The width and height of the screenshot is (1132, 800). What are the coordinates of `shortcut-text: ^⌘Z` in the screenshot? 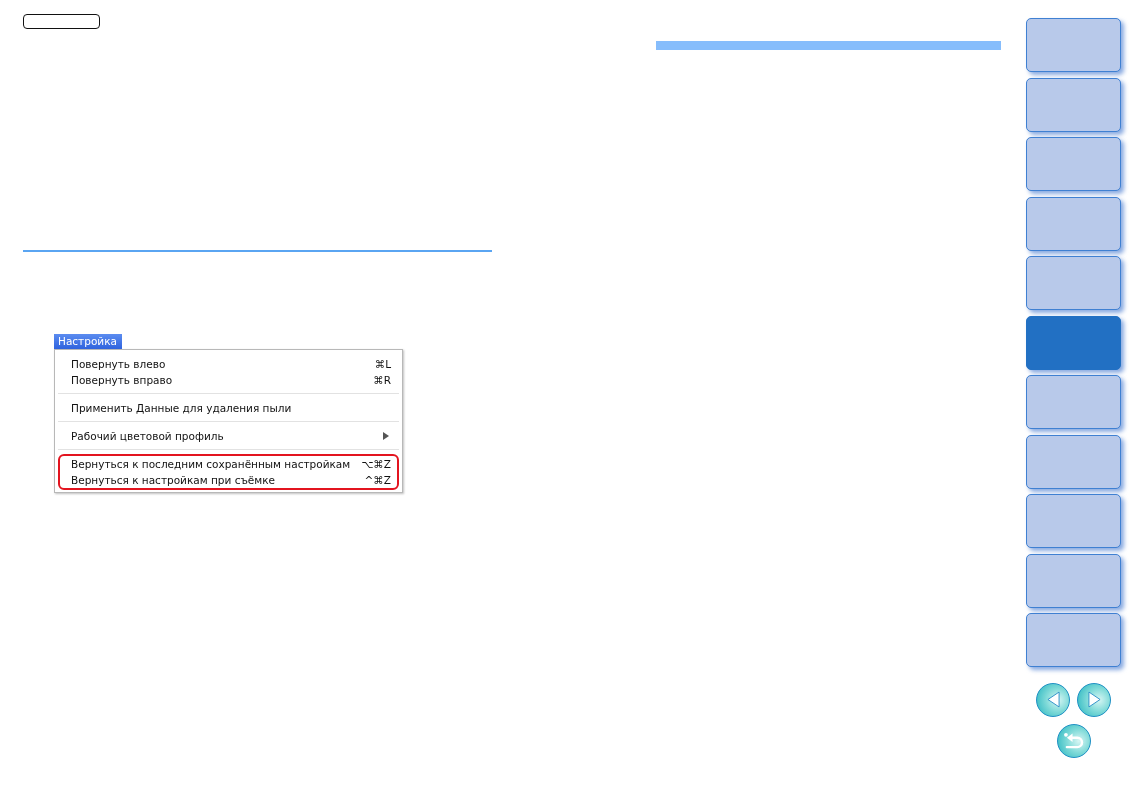 It's located at (377, 480).